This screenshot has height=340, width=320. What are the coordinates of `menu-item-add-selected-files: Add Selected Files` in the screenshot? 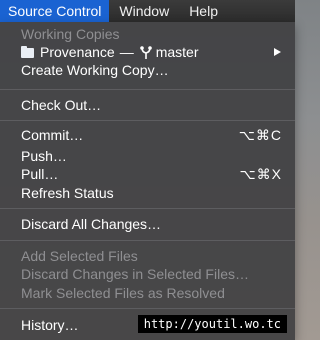 It's located at (147, 256).